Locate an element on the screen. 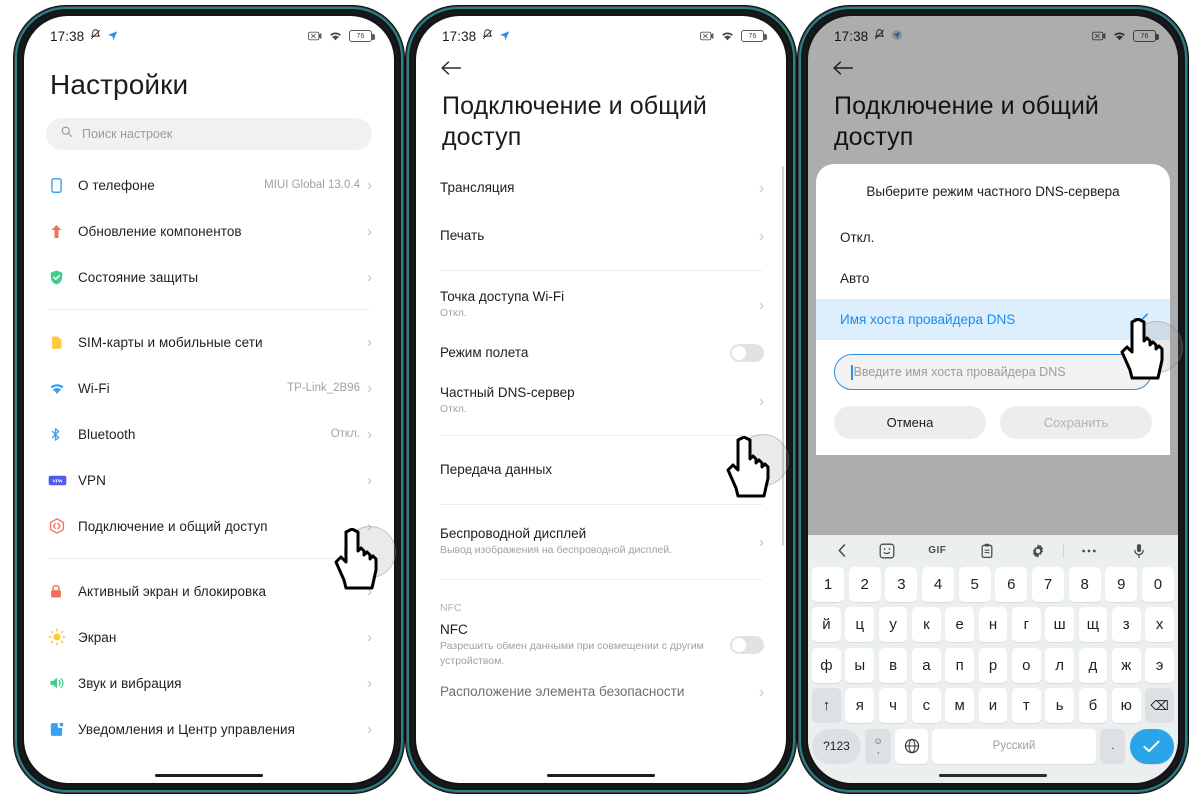 The height and width of the screenshot is (799, 1200). status-bar: 17:38 76 is located at coordinates (209, 33).